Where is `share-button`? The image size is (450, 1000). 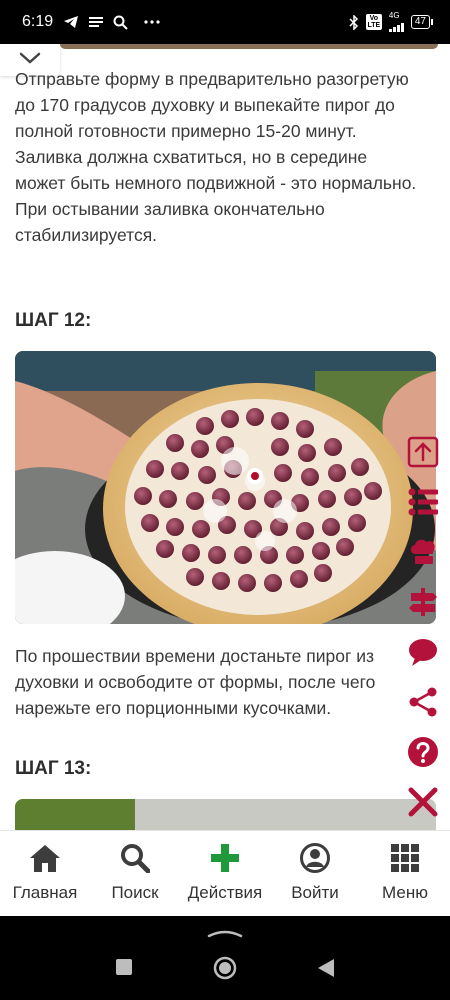
share-button is located at coordinates (423, 704).